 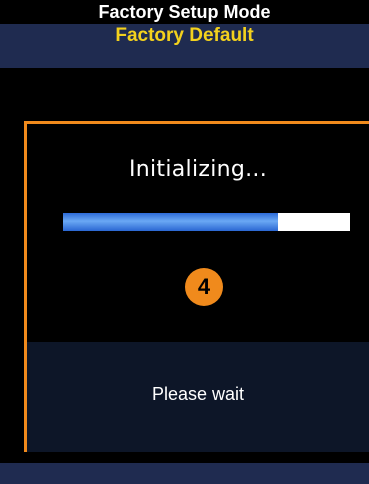 What do you see at coordinates (171, 222) in the screenshot?
I see `progress-fill` at bounding box center [171, 222].